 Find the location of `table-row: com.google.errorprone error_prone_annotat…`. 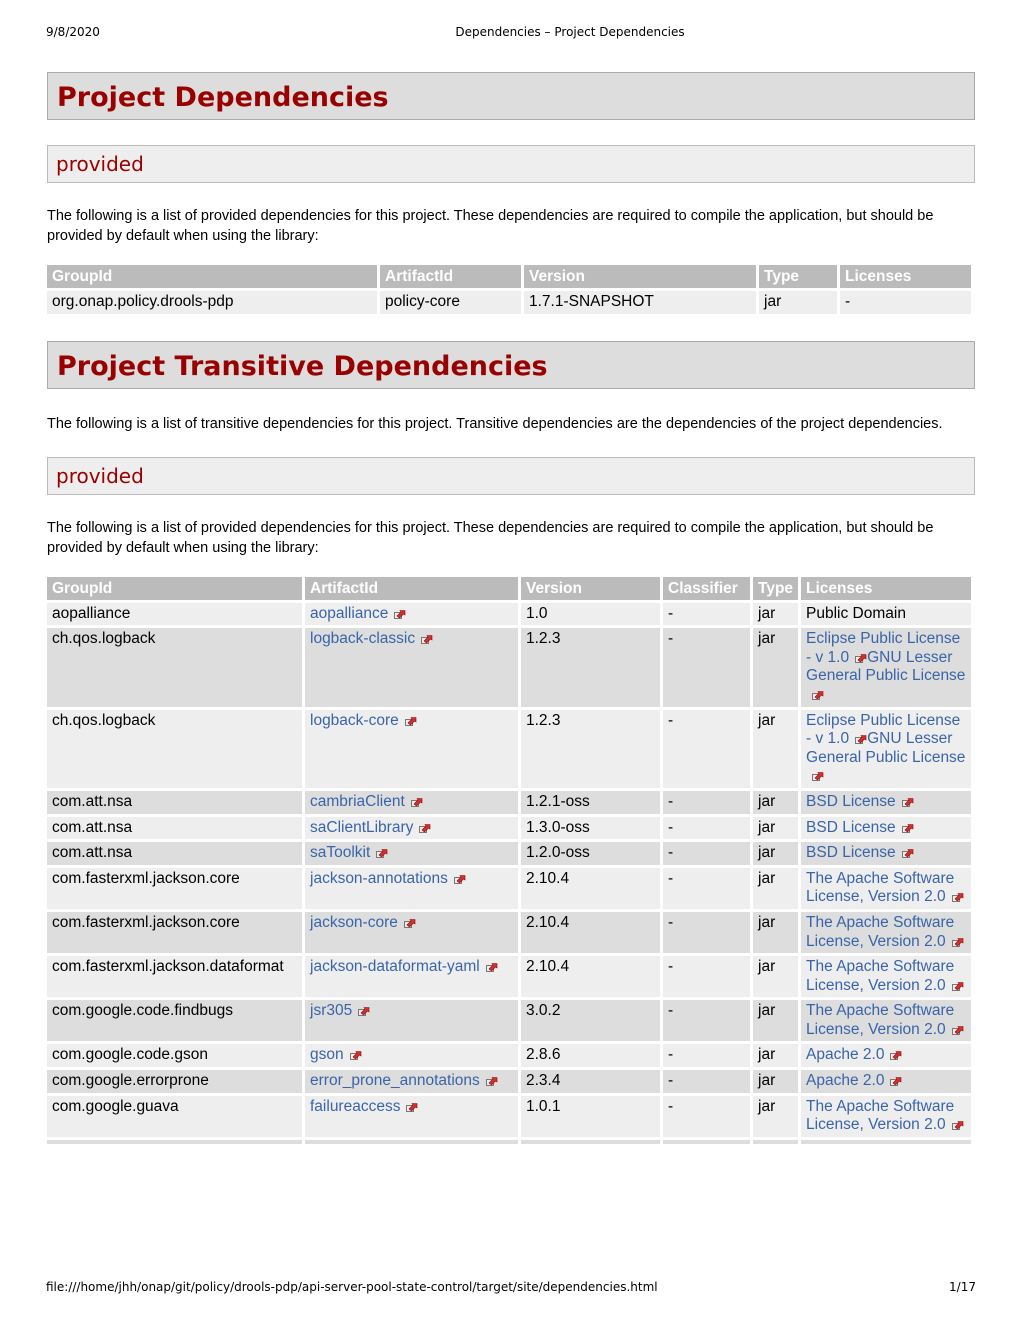

table-row: com.google.errorprone error_prone_annotat… is located at coordinates (509, 1081).